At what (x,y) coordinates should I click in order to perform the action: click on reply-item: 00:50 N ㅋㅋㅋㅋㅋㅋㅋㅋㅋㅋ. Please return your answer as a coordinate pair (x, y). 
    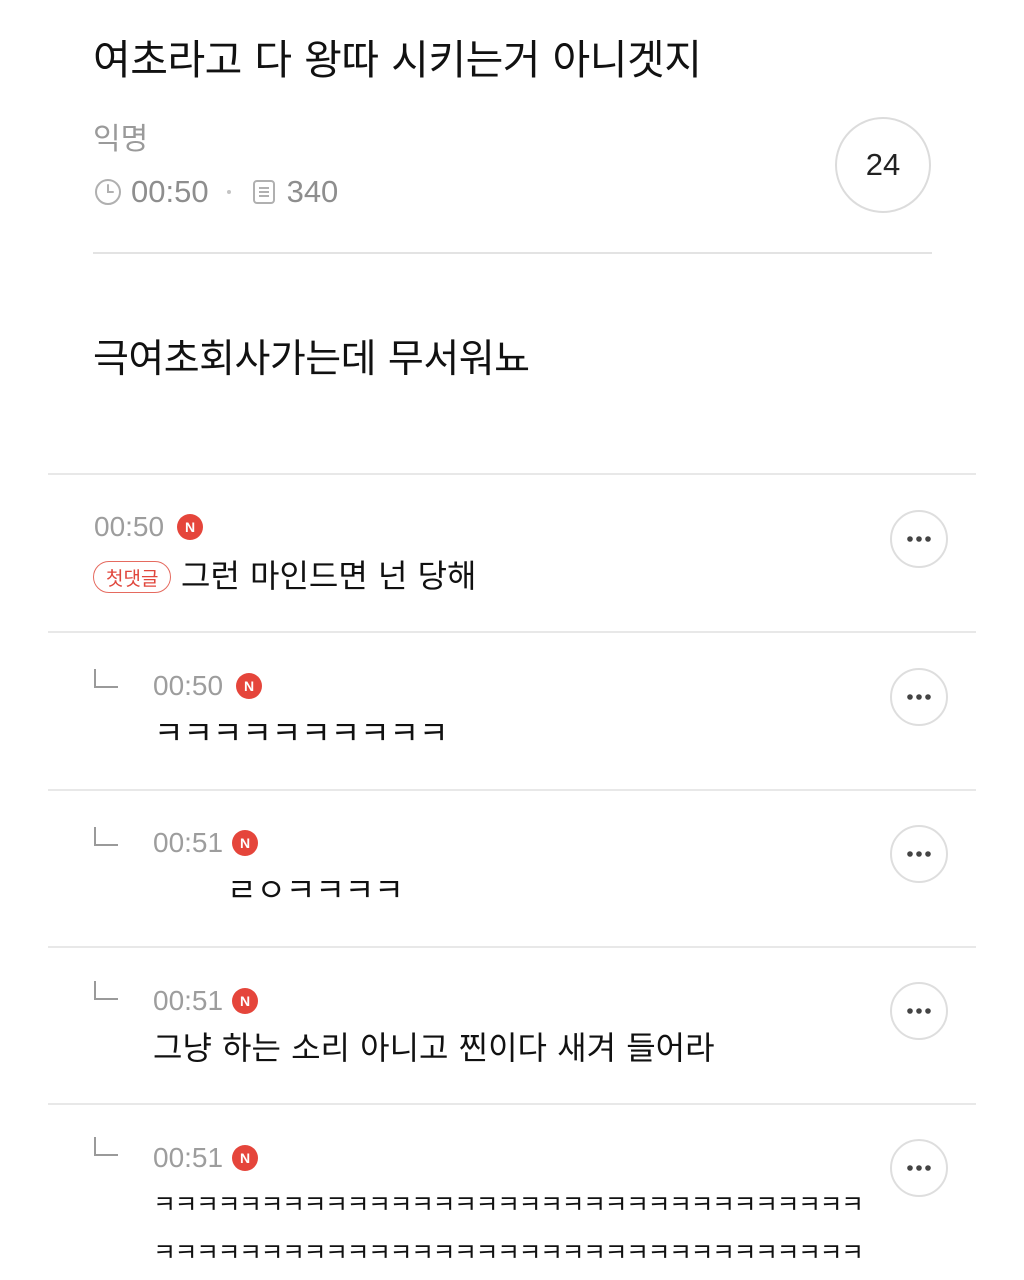
    Looking at the image, I should click on (512, 711).